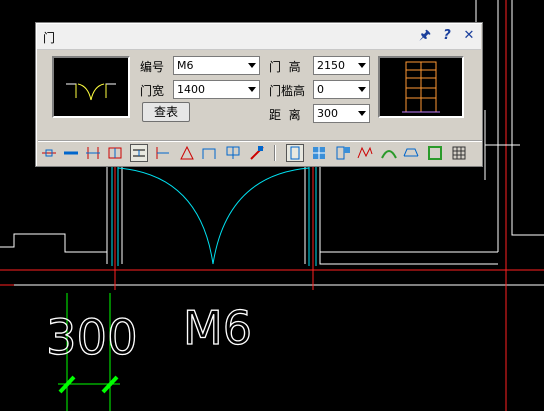 This screenshot has height=411, width=544. What do you see at coordinates (285, 67) in the screenshot?
I see `height-label: 门 高` at bounding box center [285, 67].